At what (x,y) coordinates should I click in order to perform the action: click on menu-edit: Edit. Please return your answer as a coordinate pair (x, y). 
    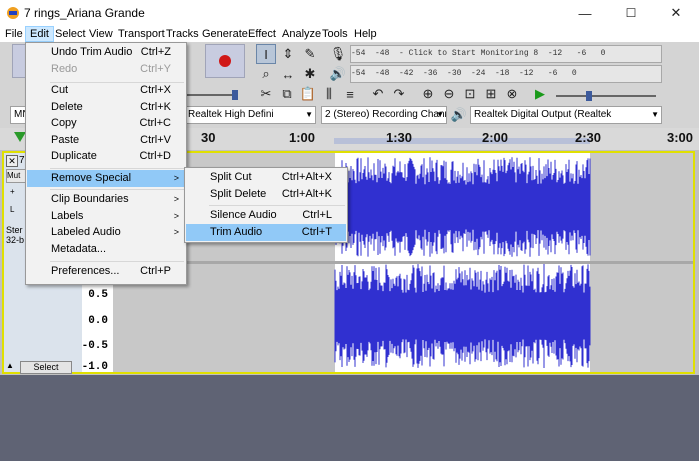
    Looking at the image, I should click on (39, 34).